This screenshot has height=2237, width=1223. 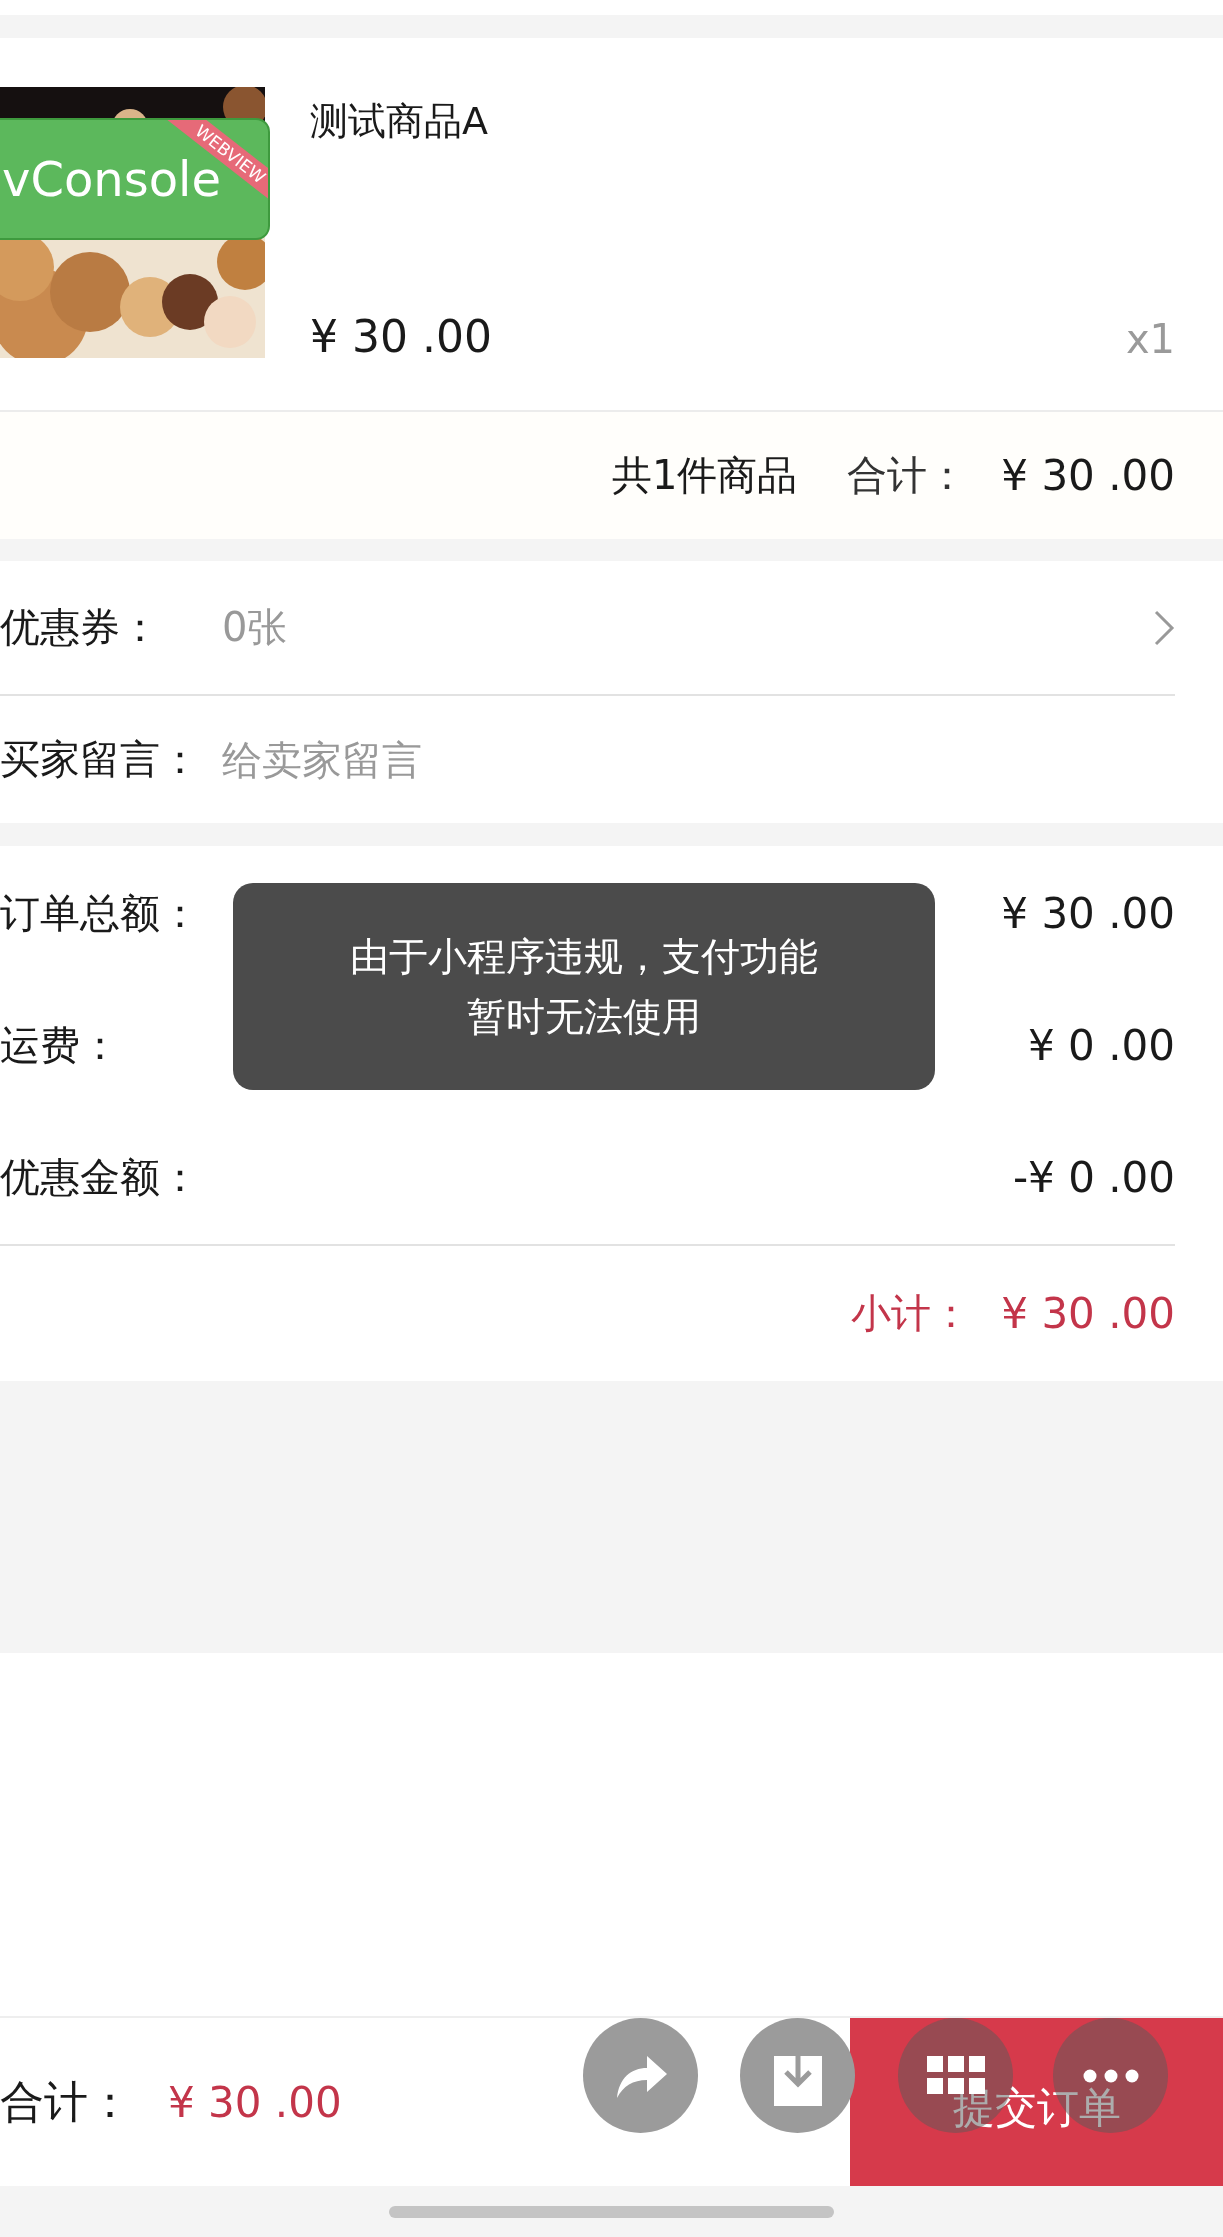 I want to click on amount-value: ¥ 0 .00, so click(x=1101, y=1045).